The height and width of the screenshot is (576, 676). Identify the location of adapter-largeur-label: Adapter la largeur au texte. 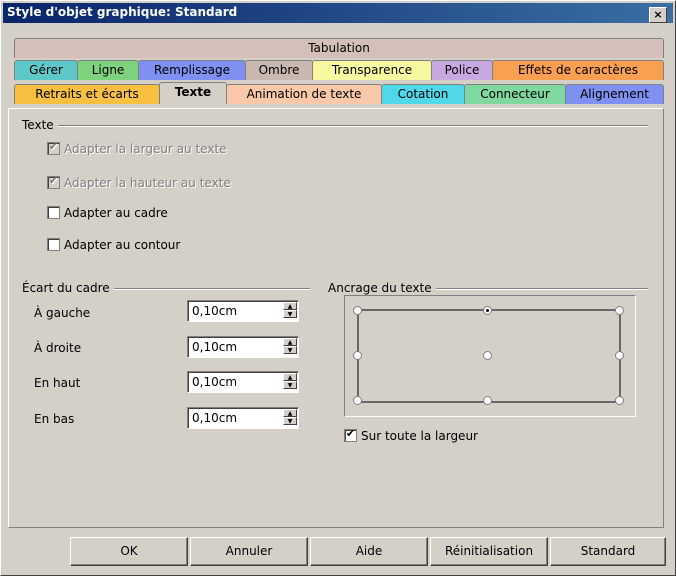
(145, 149).